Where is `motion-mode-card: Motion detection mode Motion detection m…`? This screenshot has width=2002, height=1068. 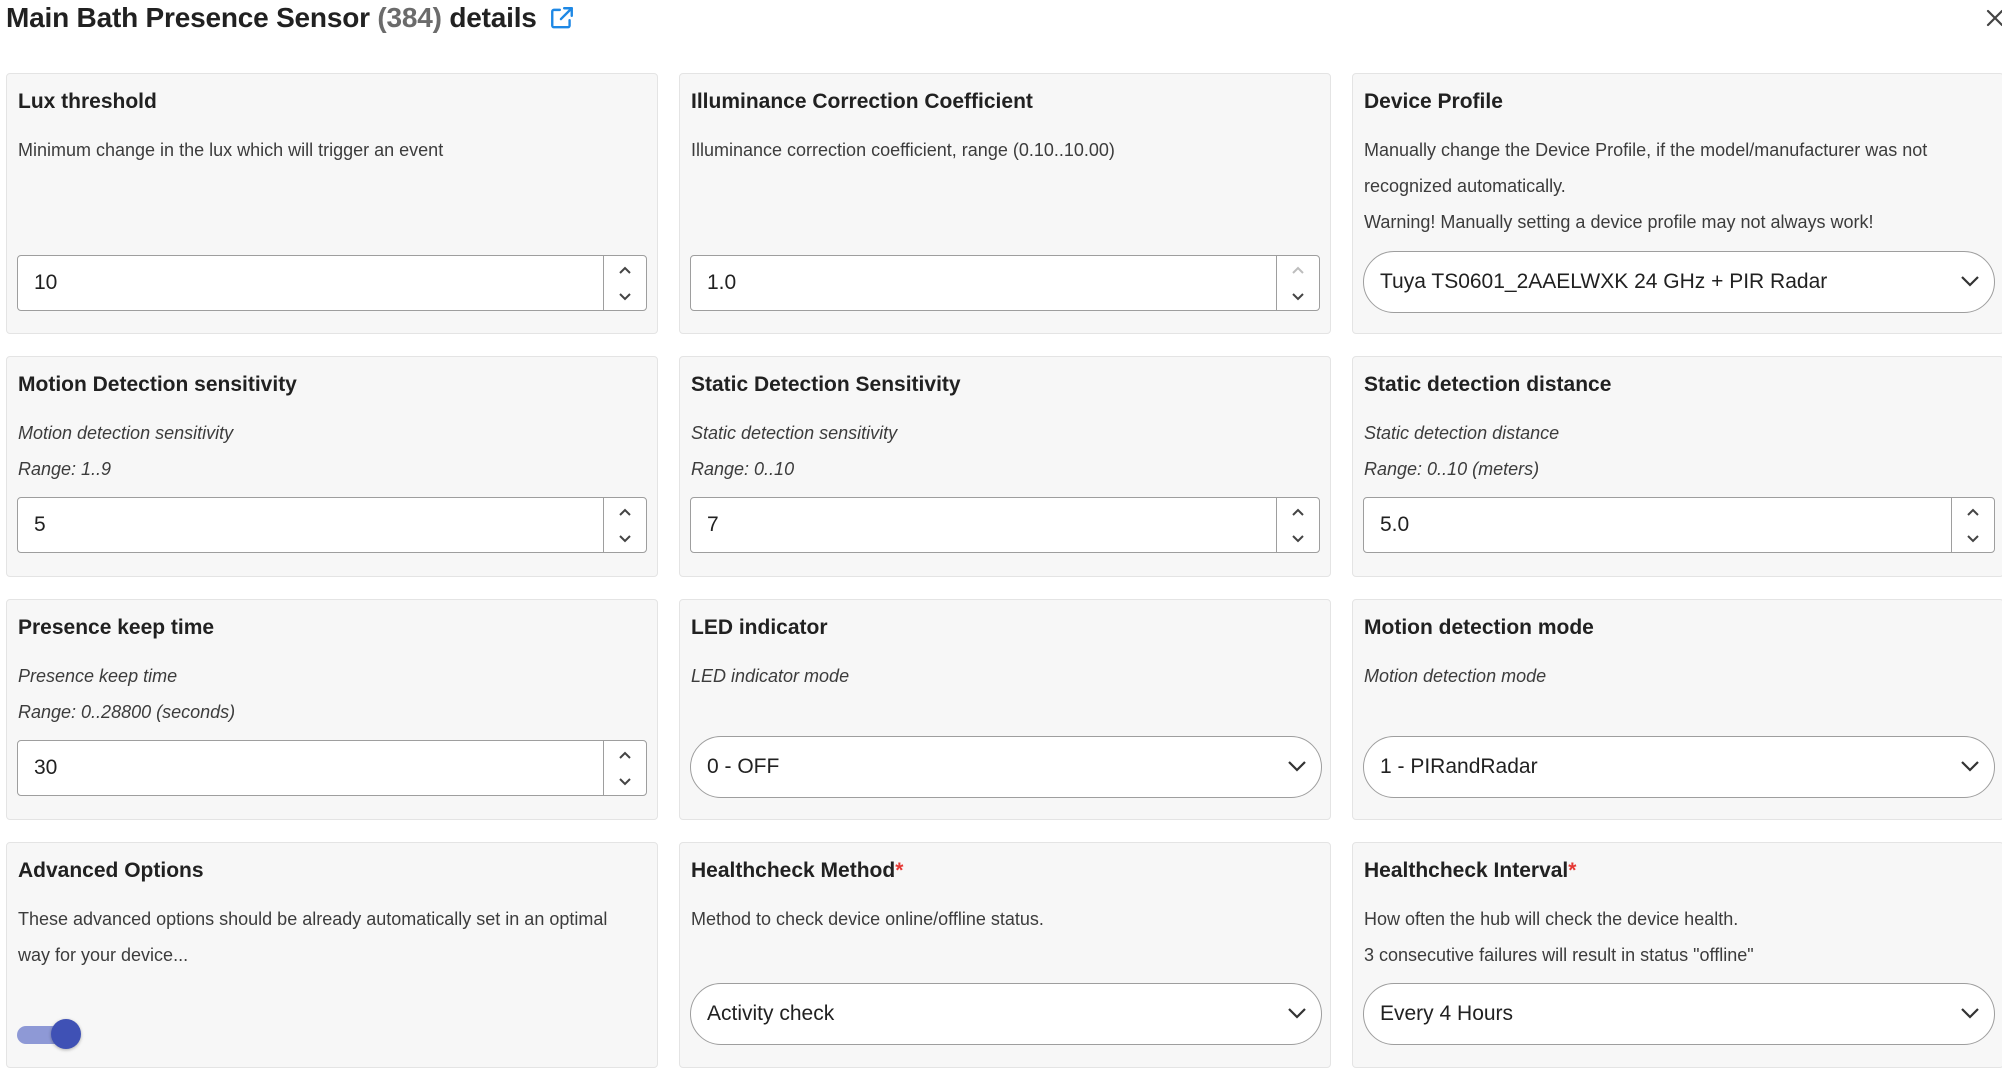
motion-mode-card: Motion detection mode Motion detection m… is located at coordinates (1677, 709).